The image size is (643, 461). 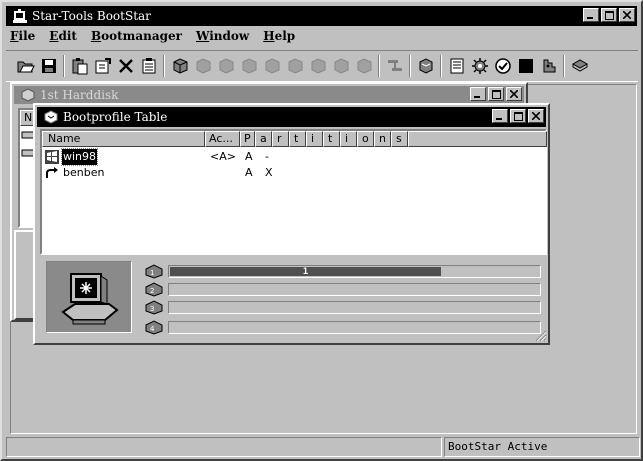 What do you see at coordinates (541, 336) in the screenshot?
I see `resize-grip-icon` at bounding box center [541, 336].